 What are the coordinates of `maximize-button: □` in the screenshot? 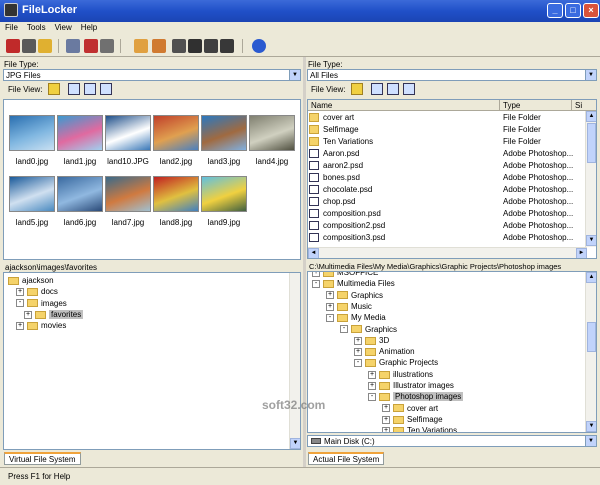 It's located at (573, 10).